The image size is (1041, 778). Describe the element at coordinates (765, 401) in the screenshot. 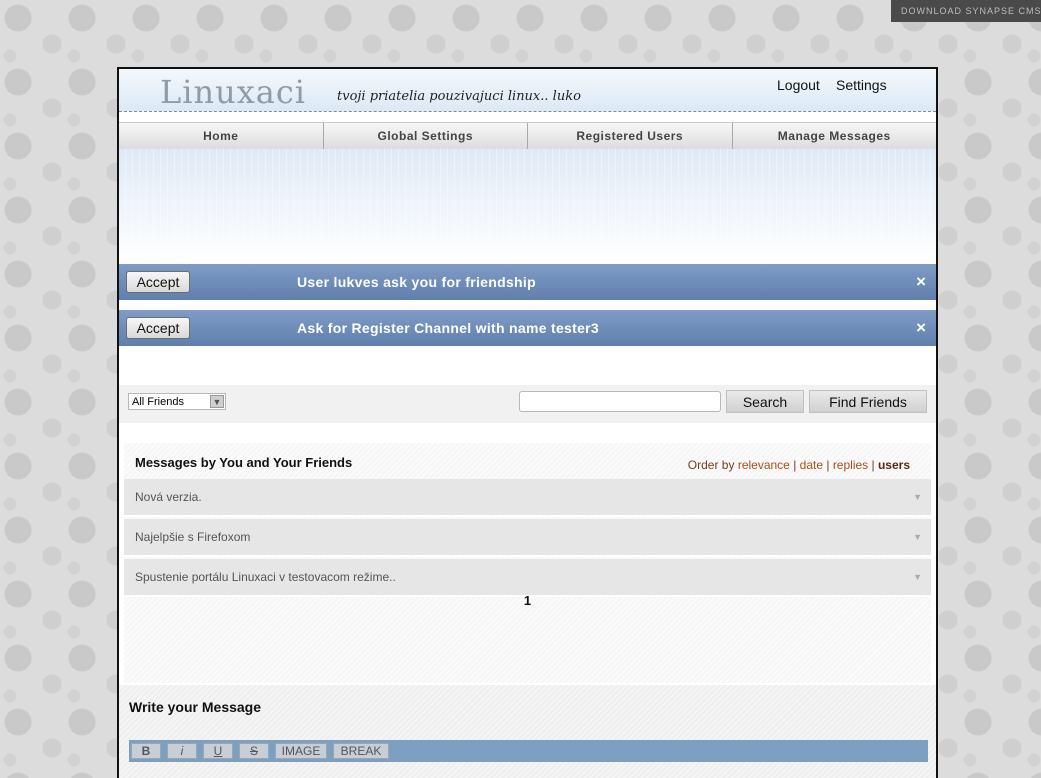

I see `search-button: Search` at that location.